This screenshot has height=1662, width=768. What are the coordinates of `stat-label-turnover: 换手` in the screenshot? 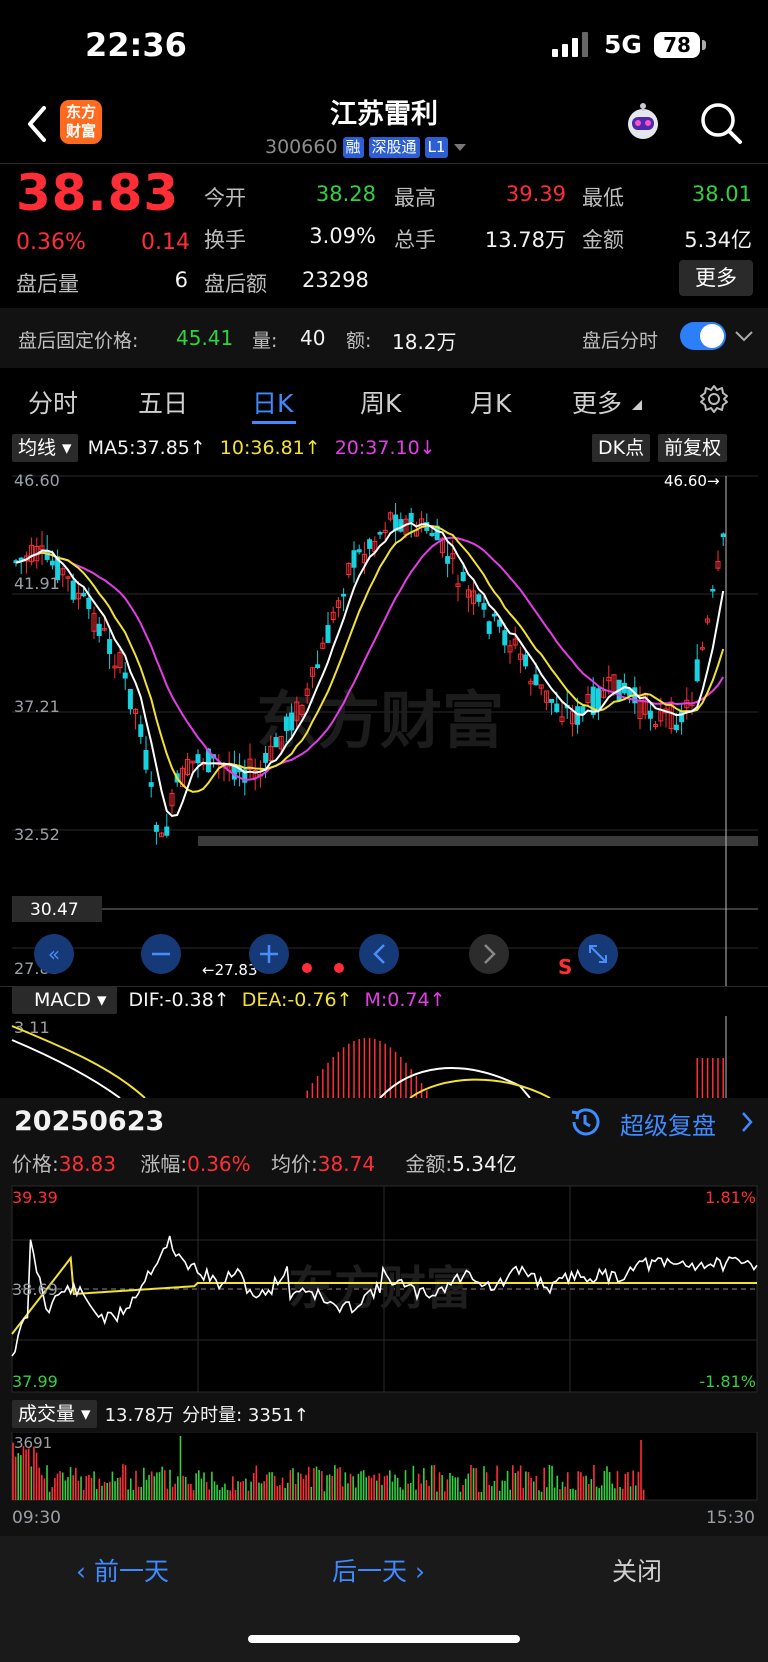 It's located at (225, 240).